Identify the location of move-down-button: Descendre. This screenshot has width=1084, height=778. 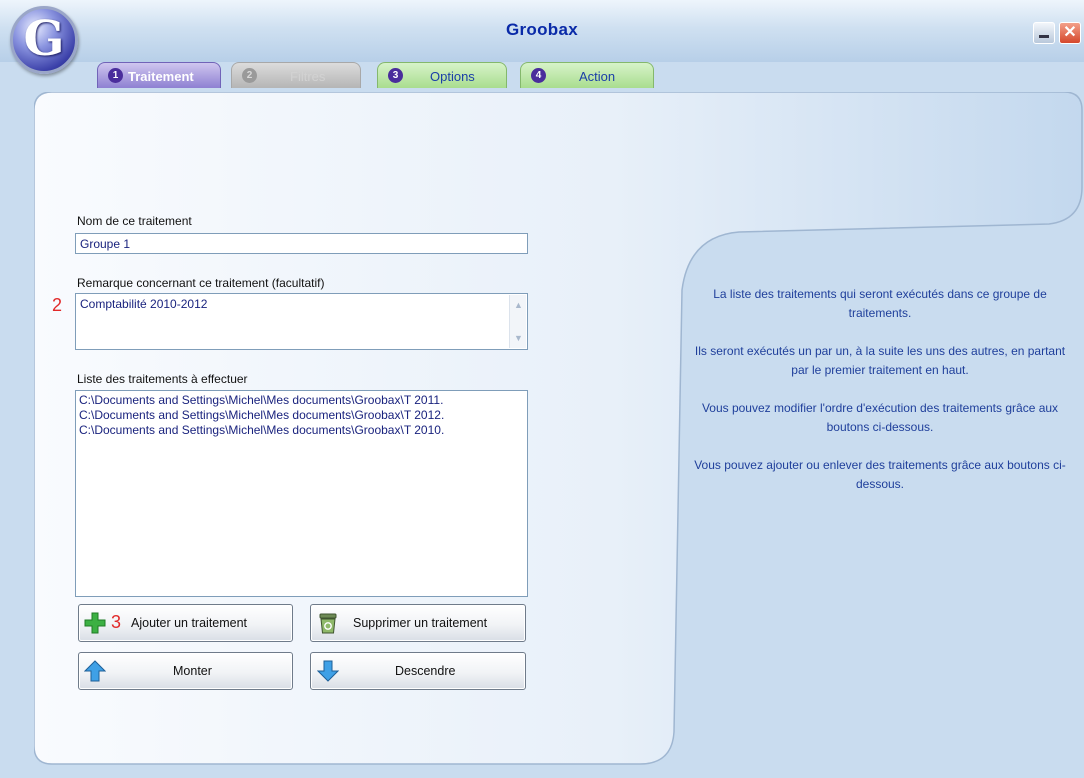
(418, 671).